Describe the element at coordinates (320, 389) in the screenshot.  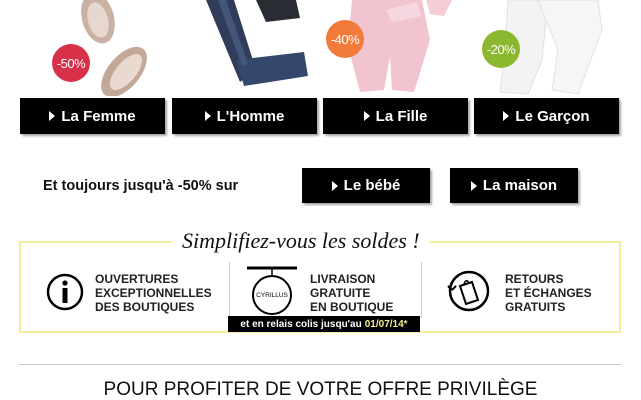
I see `offer-heading: POUR PROFITER DE VOTRE OFFRE PRIVILÈGE` at that location.